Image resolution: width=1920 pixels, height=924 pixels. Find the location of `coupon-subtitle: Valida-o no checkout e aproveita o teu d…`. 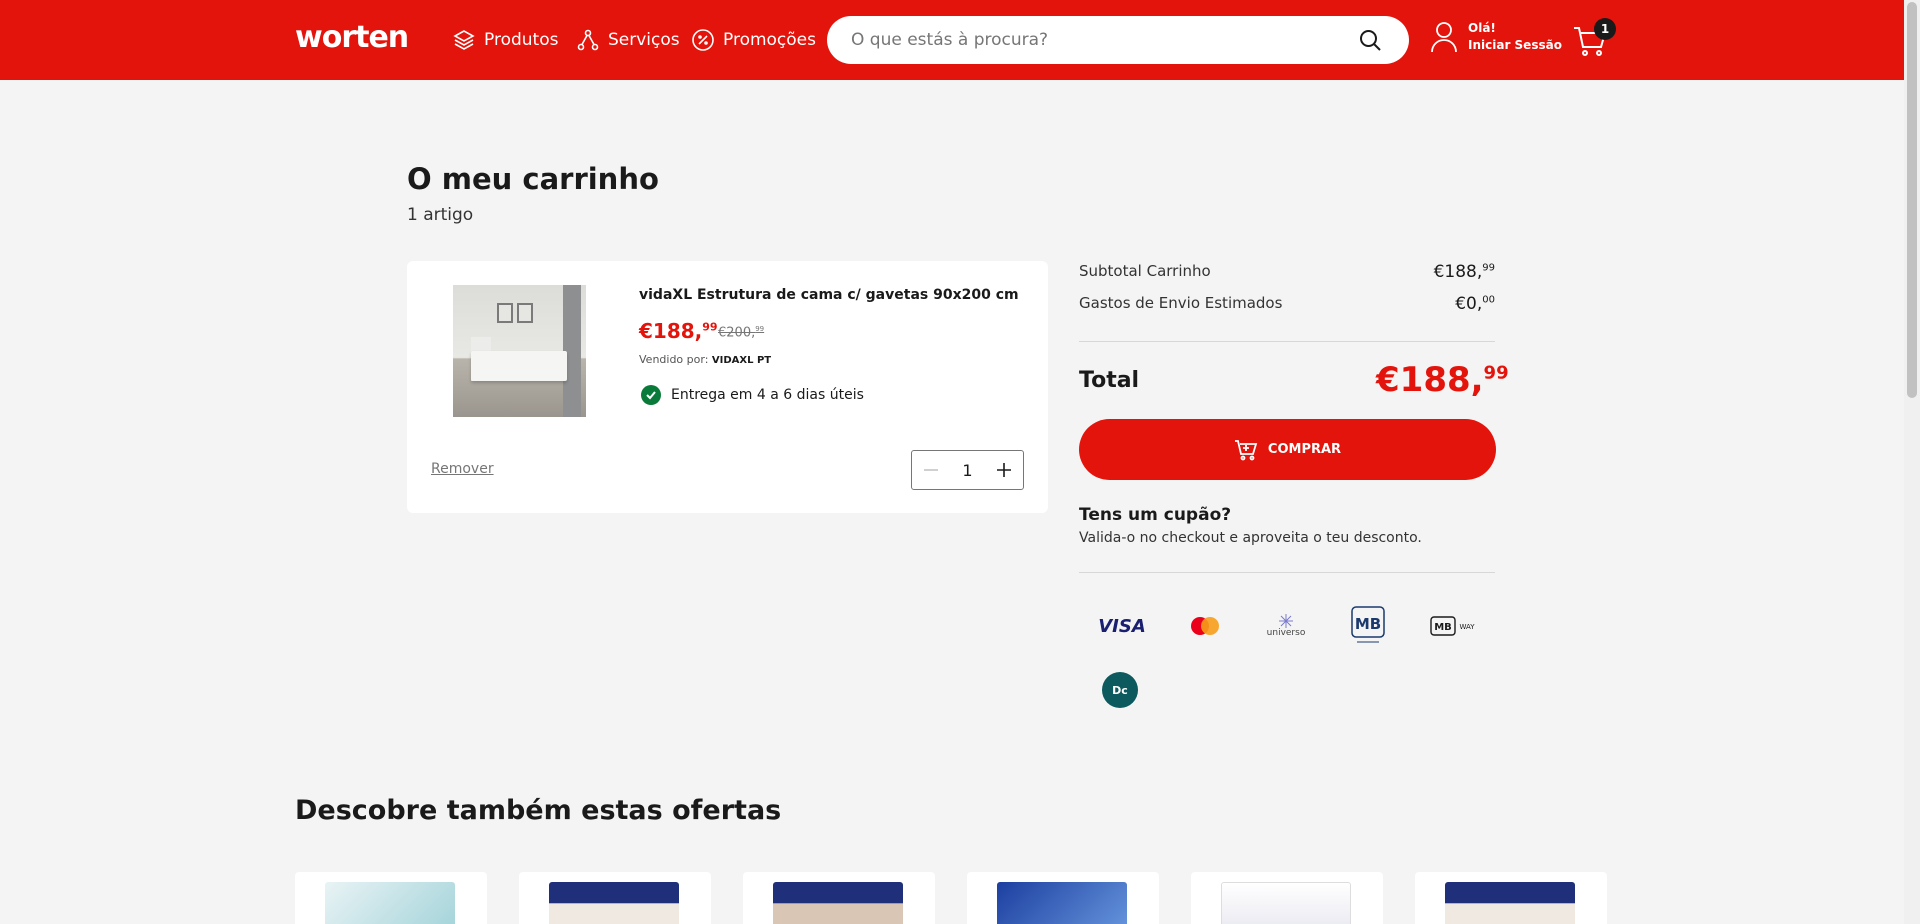

coupon-subtitle: Valida-o no checkout e aproveita o teu d… is located at coordinates (1250, 538).